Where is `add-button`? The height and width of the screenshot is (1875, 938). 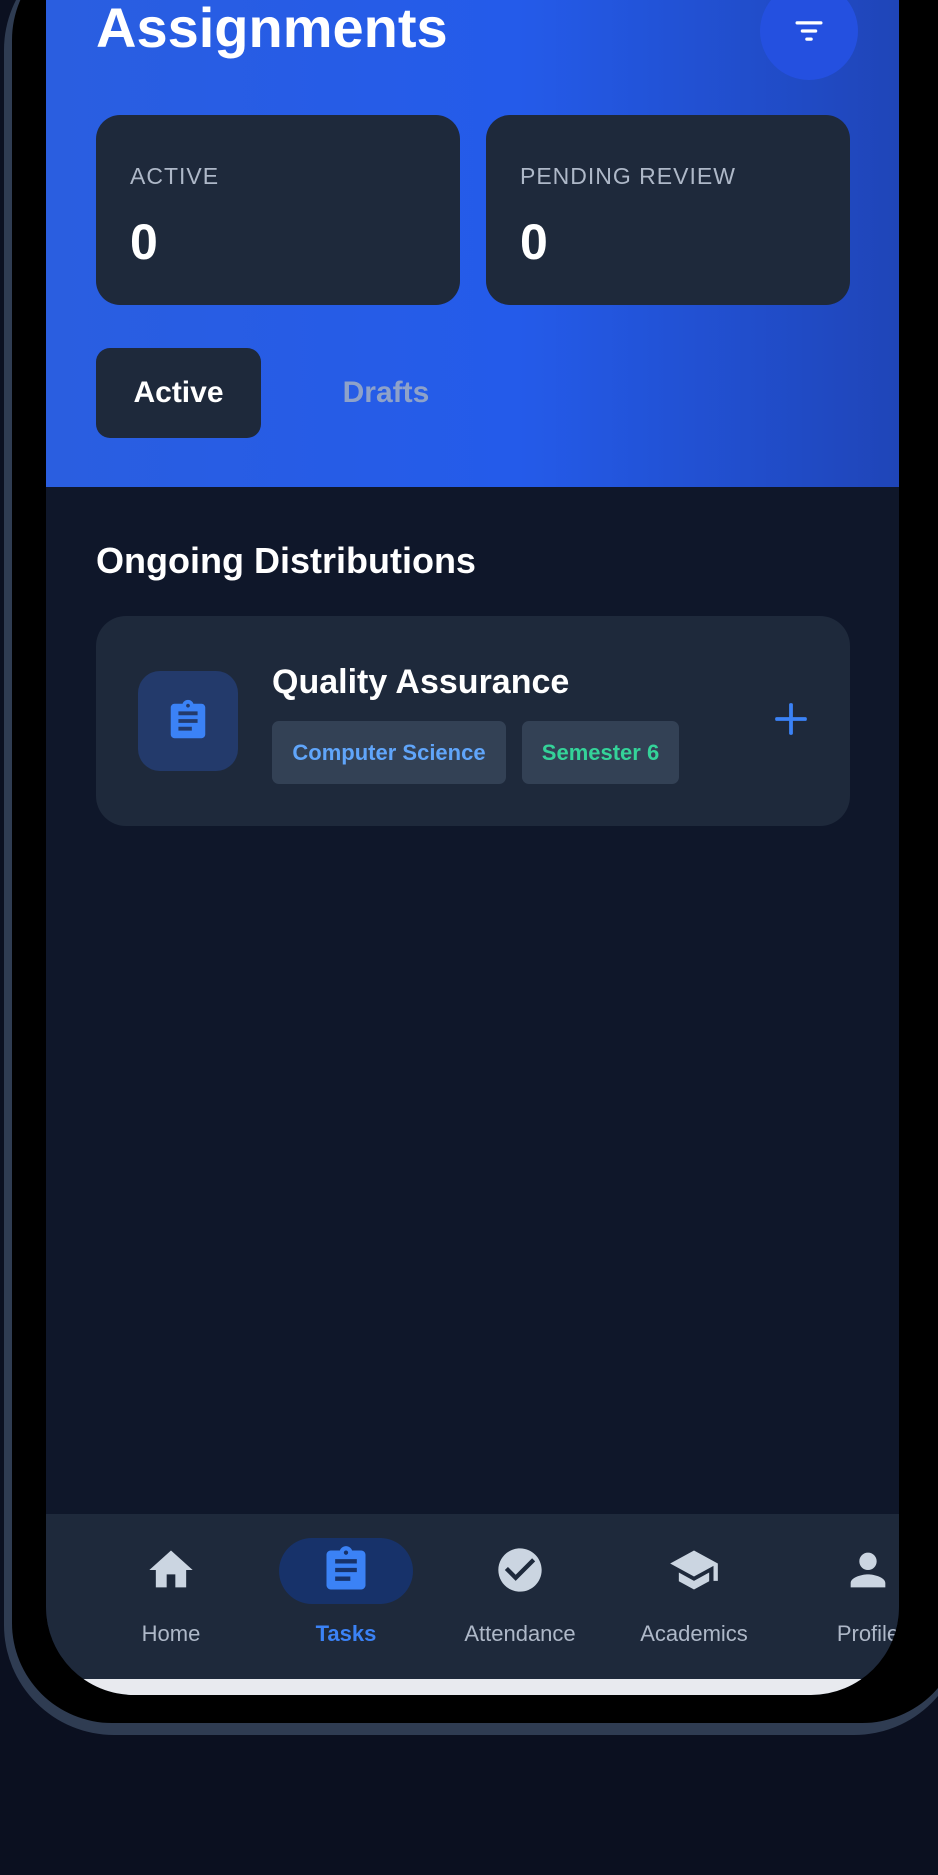
add-button is located at coordinates (791, 719).